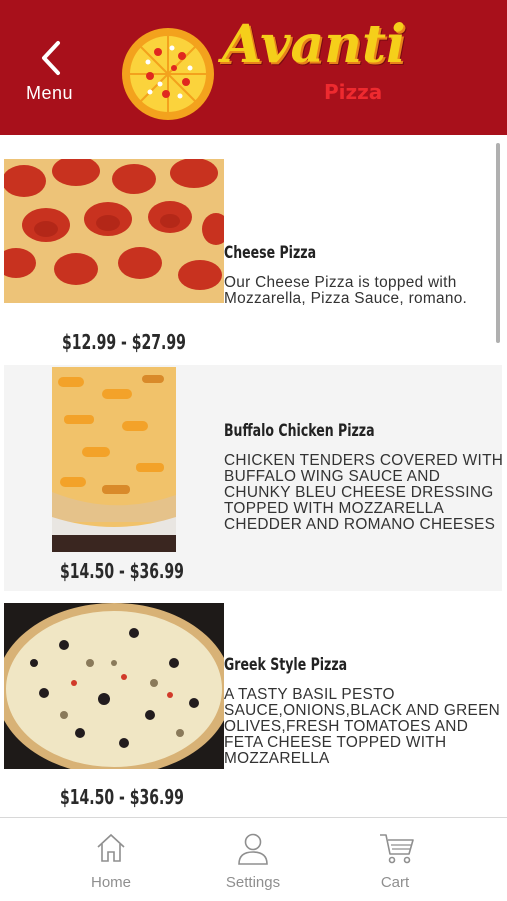 The width and height of the screenshot is (507, 901). I want to click on tab-cart: Cart, so click(395, 859).